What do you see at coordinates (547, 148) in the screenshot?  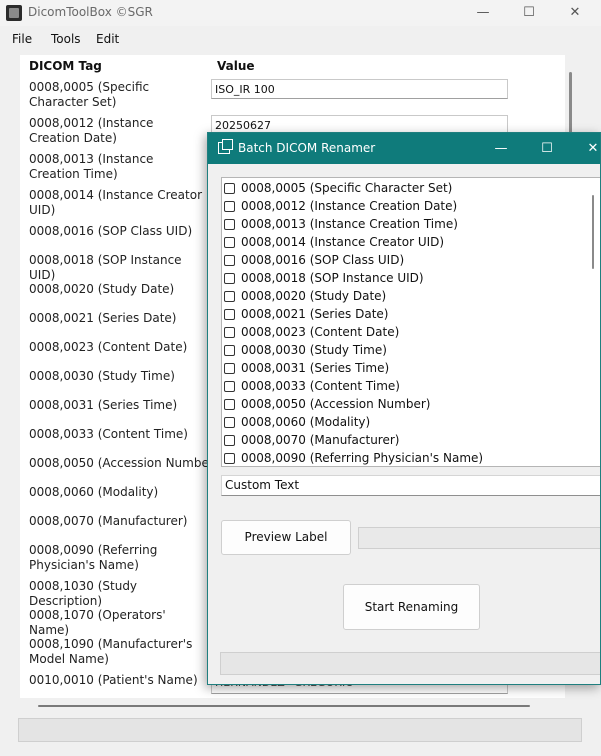 I see `dialog-maximize-button: ☐` at bounding box center [547, 148].